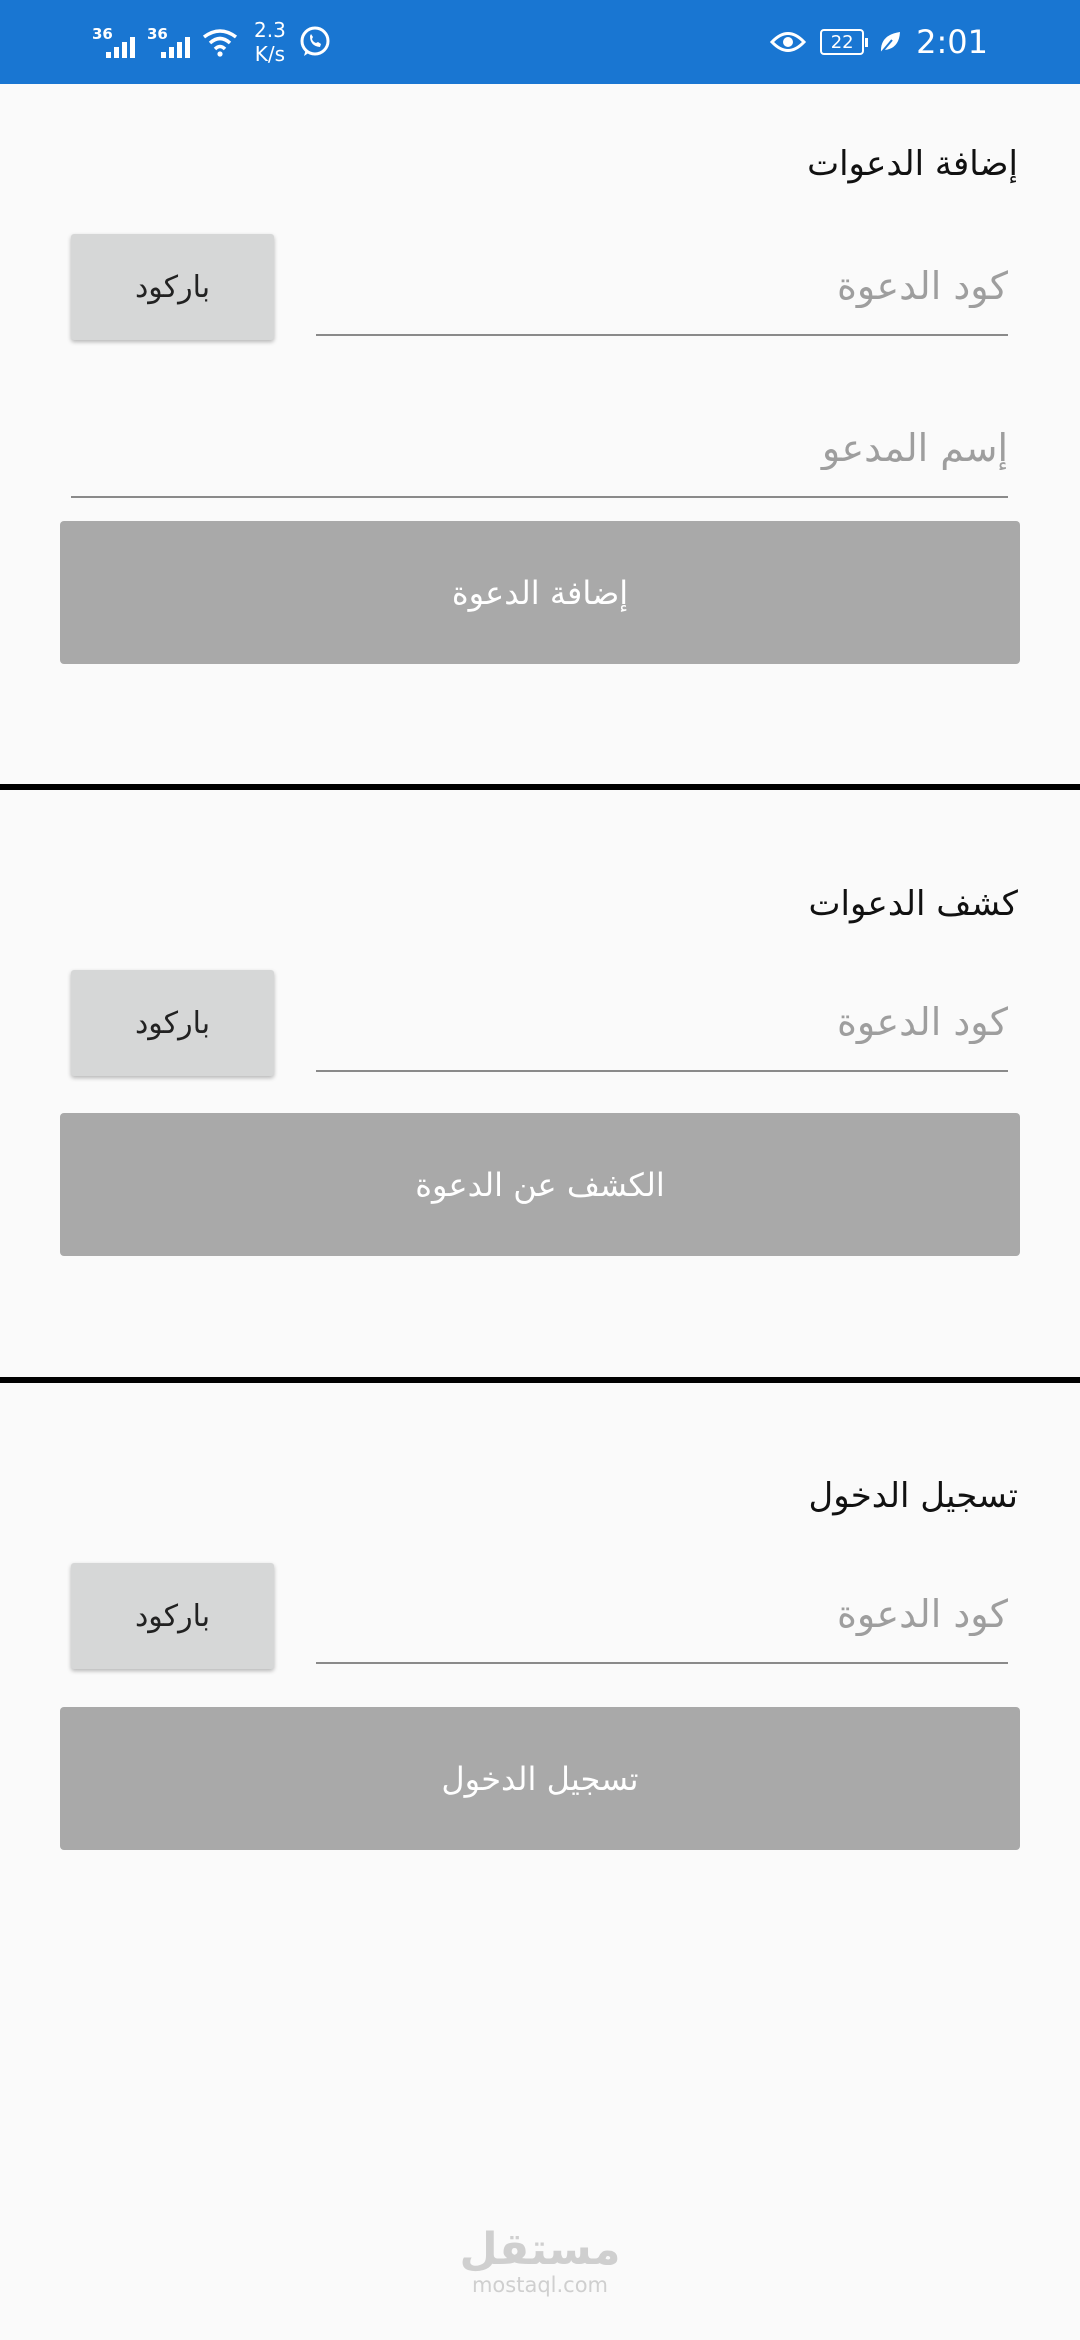 The width and height of the screenshot is (1080, 2340). What do you see at coordinates (157, 33) in the screenshot?
I see `network-type-label-2: 36` at bounding box center [157, 33].